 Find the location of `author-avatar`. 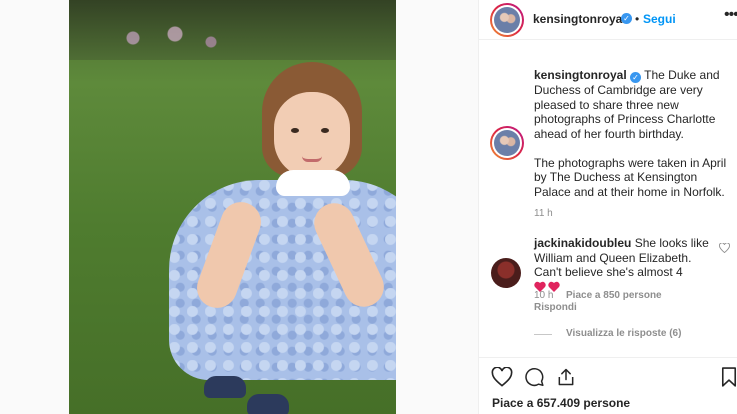

author-avatar is located at coordinates (507, 20).